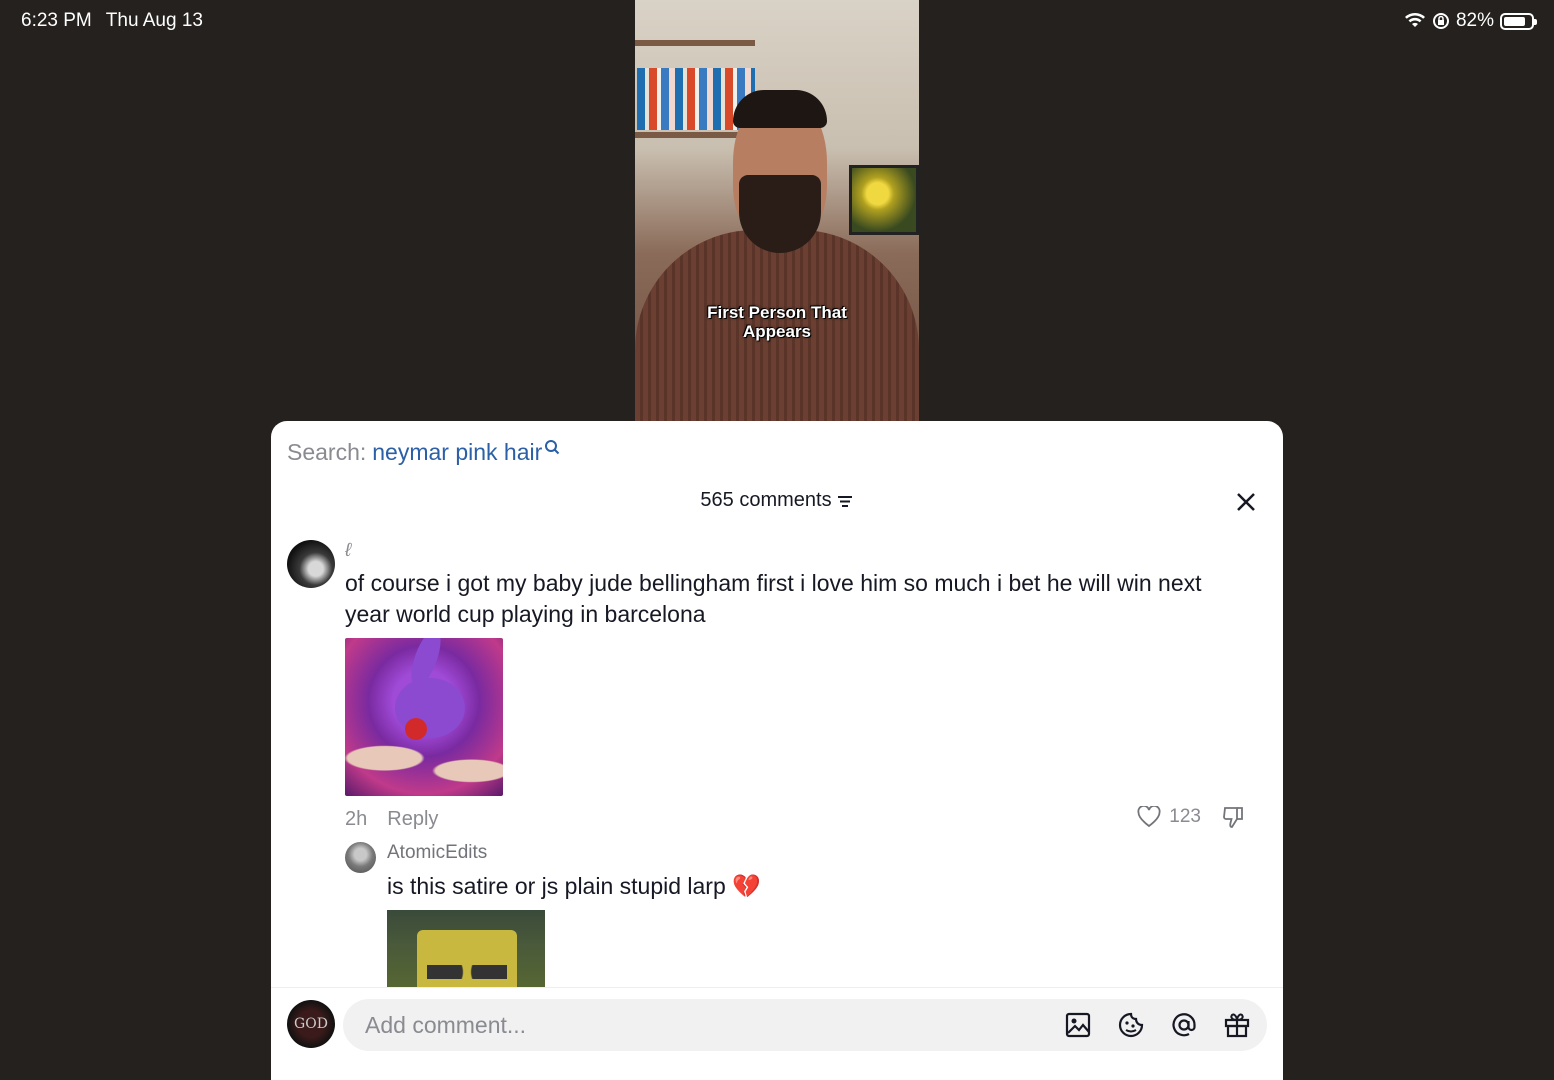 This screenshot has width=1554, height=1080. I want to click on caption-line-1: First Person That, so click(777, 312).